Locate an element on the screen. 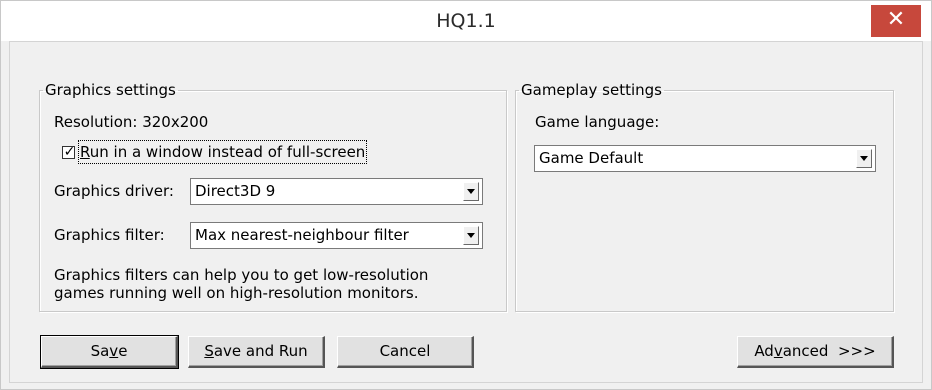 Image resolution: width=932 pixels, height=390 pixels. graphics-filter-value: Max nearest-neighbour filter is located at coordinates (302, 235).